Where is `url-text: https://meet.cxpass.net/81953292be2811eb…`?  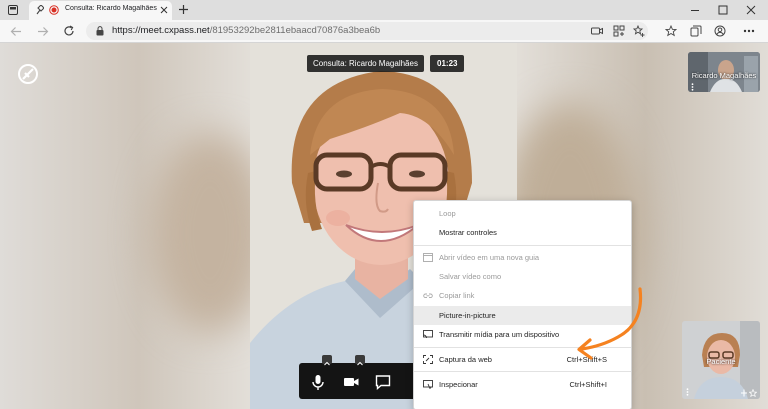 url-text: https://meet.cxpass.net/81953292be2811eb… is located at coordinates (246, 30).